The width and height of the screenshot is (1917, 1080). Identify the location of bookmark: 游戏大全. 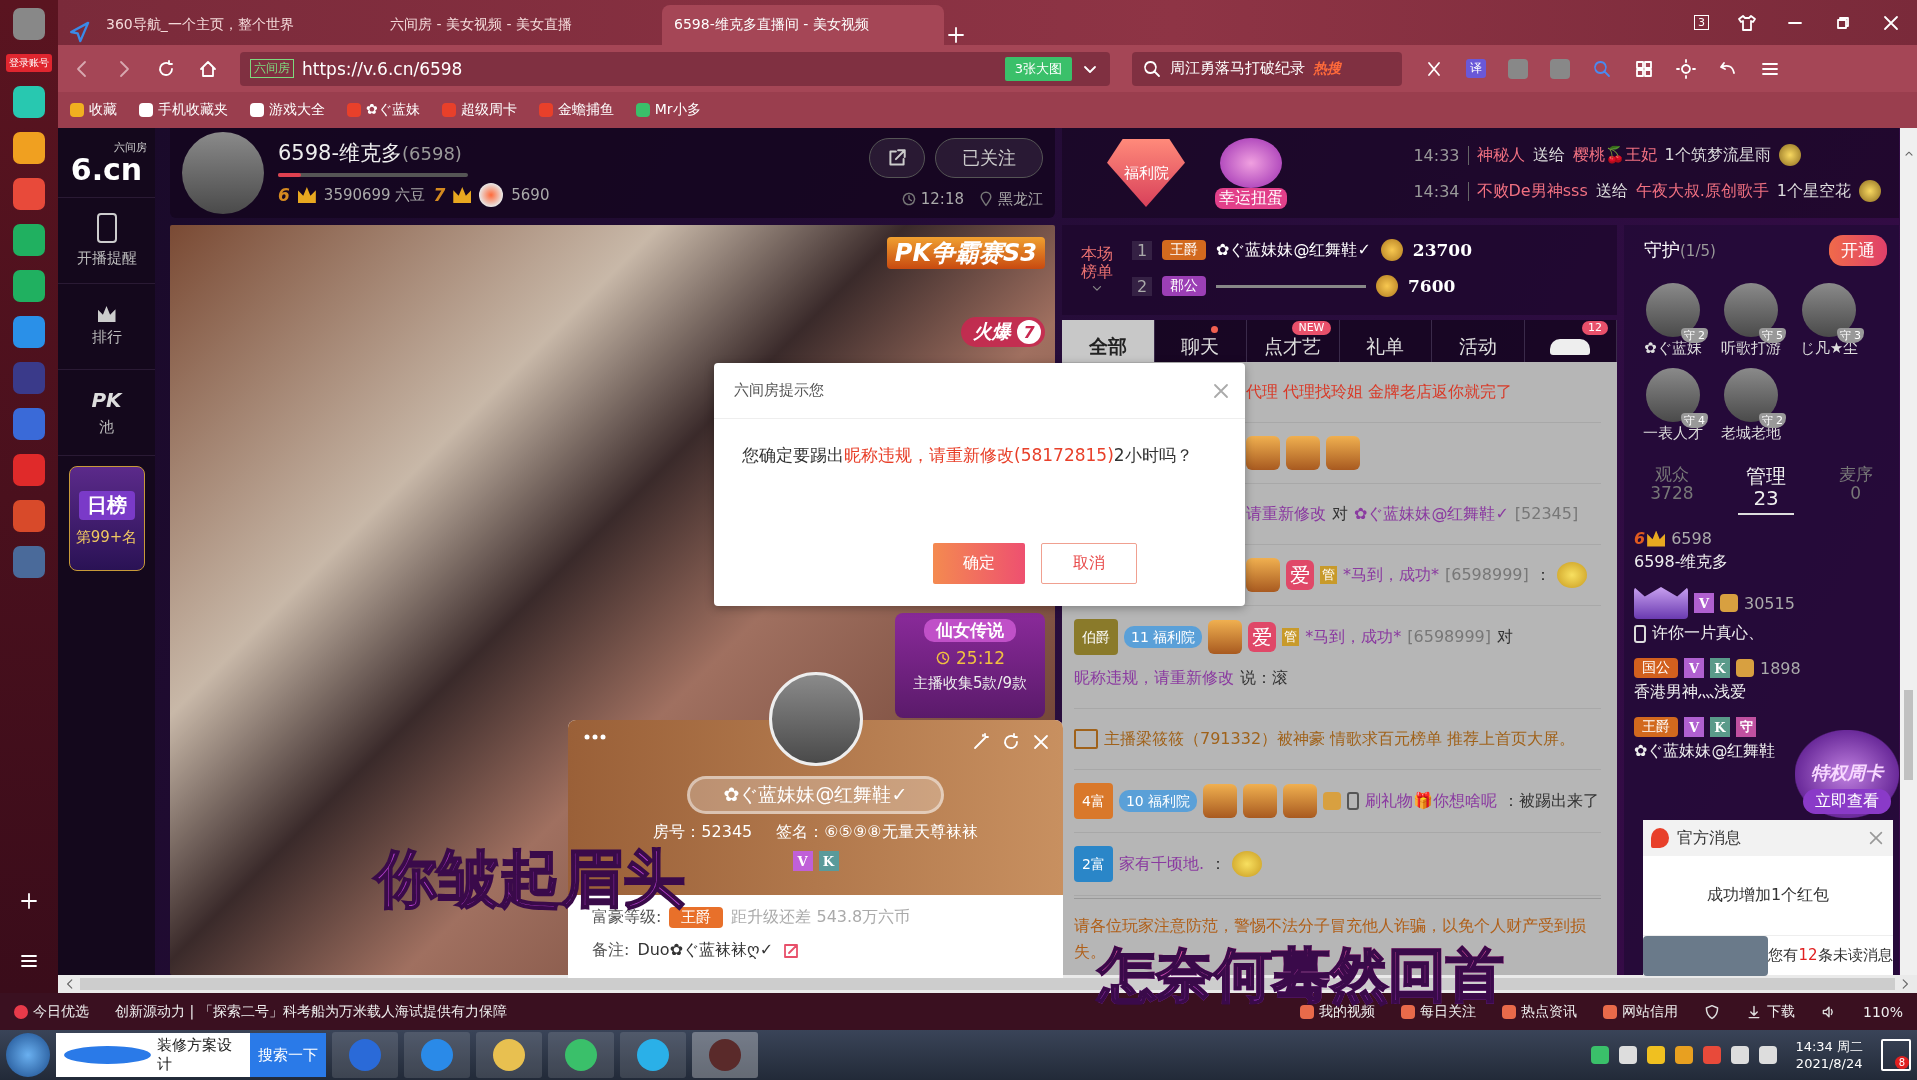
(287, 110).